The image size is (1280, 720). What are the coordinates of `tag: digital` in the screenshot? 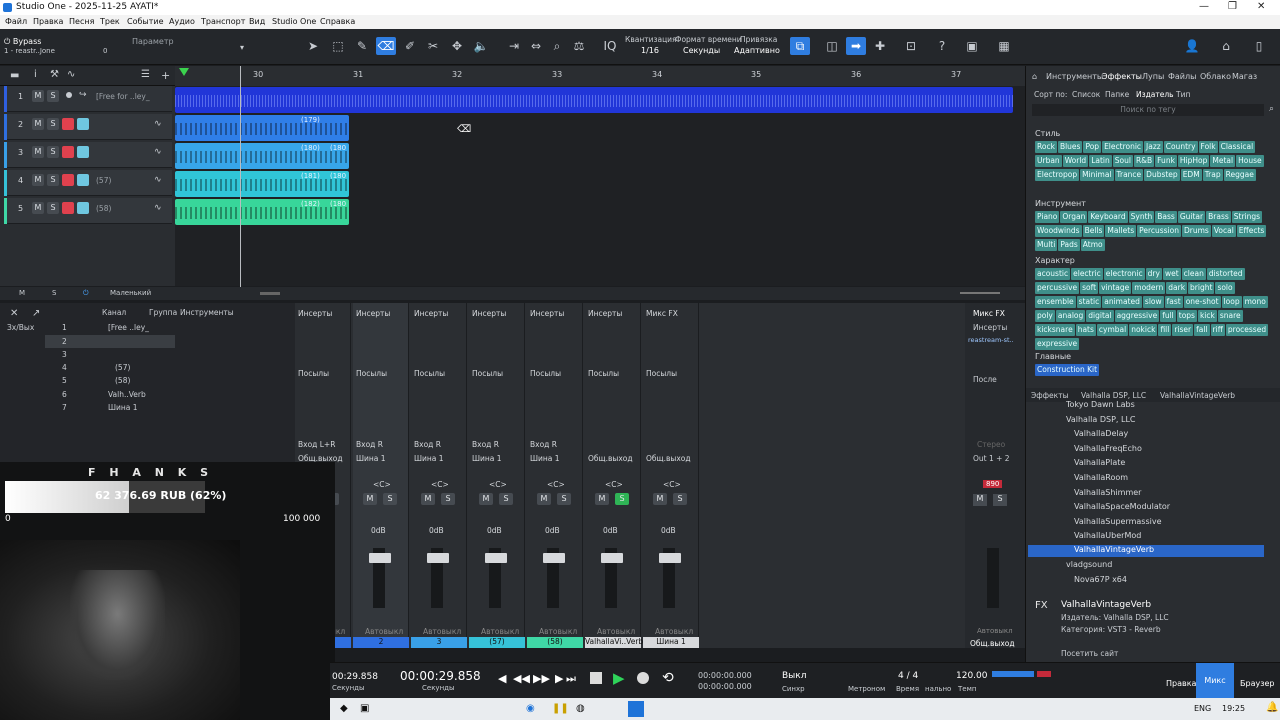 It's located at (1100, 316).